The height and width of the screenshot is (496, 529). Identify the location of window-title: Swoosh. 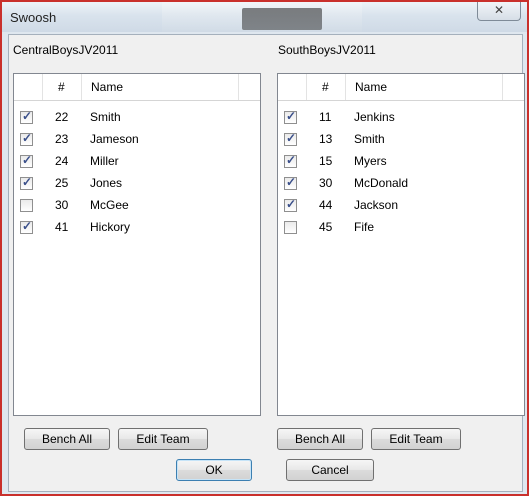
(33, 17).